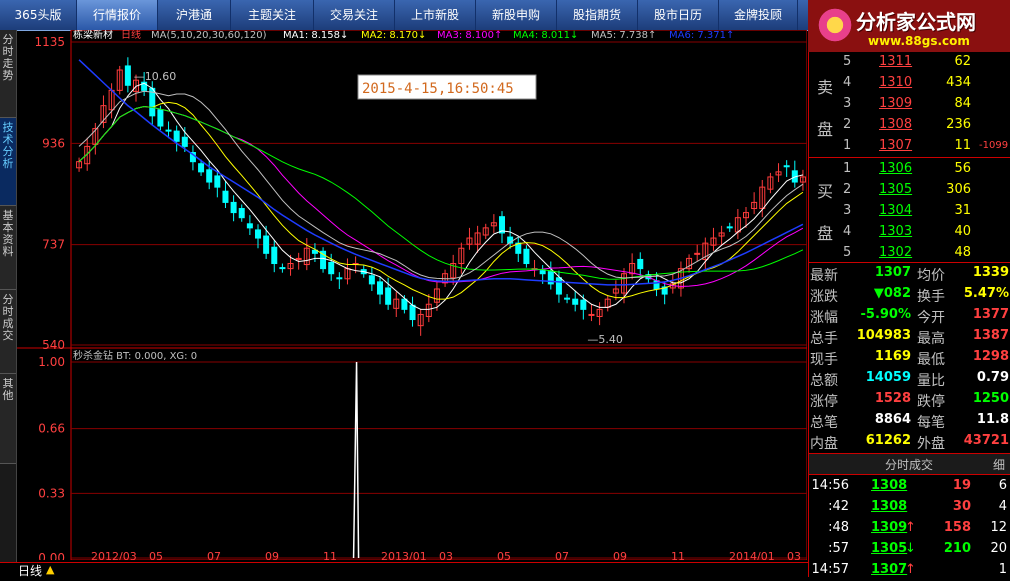 Image resolution: width=1010 pixels, height=581 pixels. Describe the element at coordinates (194, 15) in the screenshot. I see `menu-item-2: 沪港通` at that location.